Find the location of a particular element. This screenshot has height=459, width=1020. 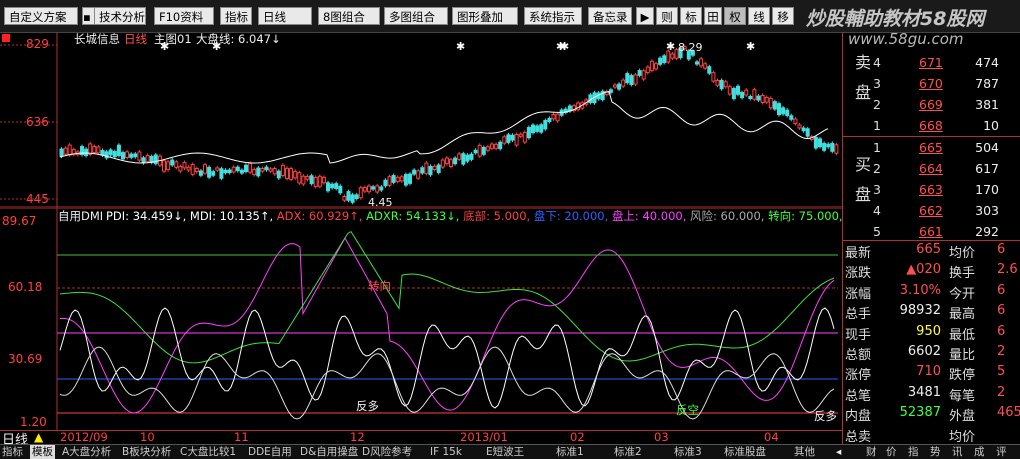

buy-row-2: 2 664 617 is located at coordinates (931, 169).